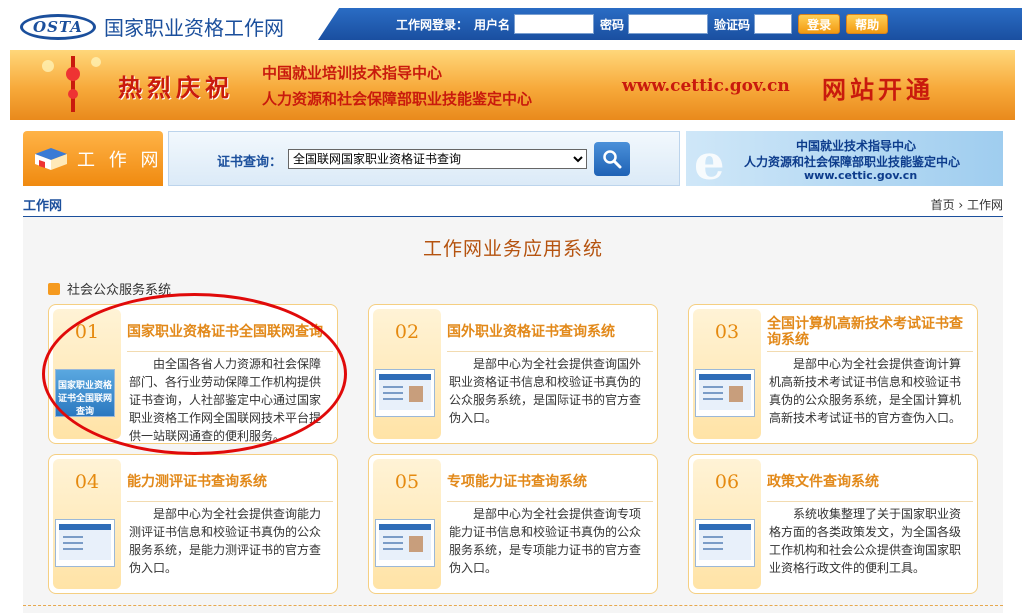 The image size is (1022, 613). I want to click on banner-url: www.cettic.gov.cn, so click(706, 86).